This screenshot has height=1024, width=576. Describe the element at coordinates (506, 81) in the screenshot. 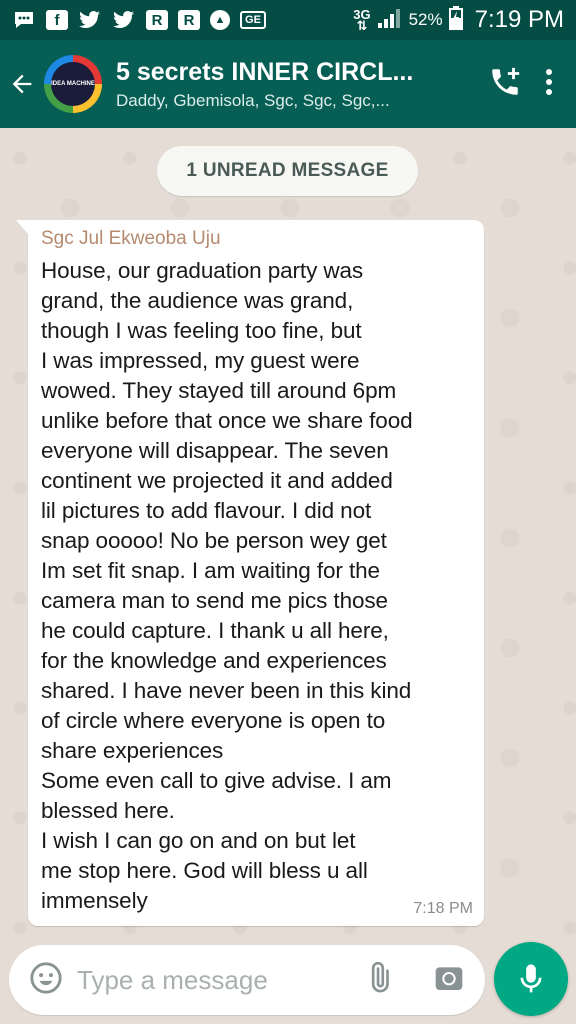

I see `phone-plus-icon` at that location.